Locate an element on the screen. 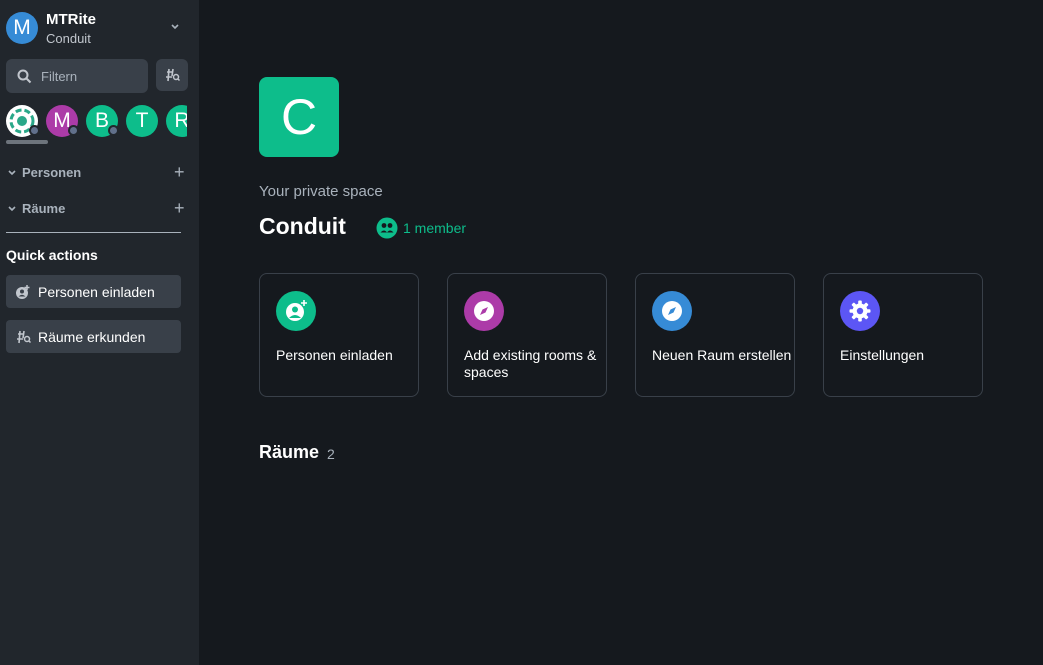 This screenshot has height=665, width=1043. card-label: Personen einladen is located at coordinates (334, 355).